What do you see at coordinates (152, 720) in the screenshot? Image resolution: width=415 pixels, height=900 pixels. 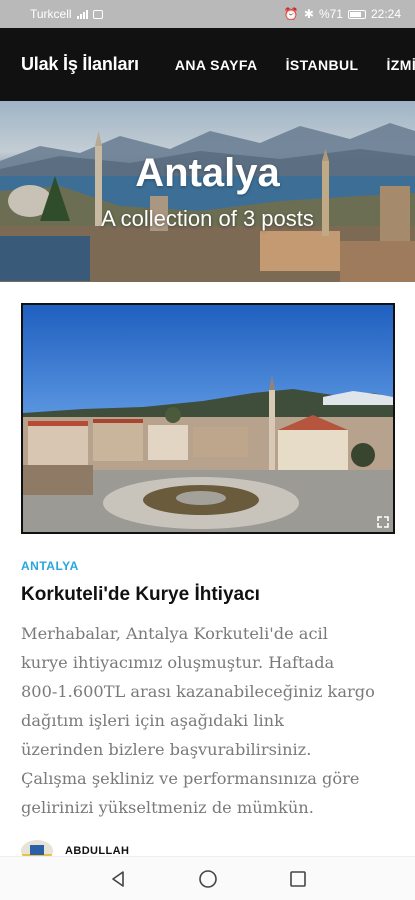 I see `excerpt-line: dağıtım işleri için aşağıdaki link` at bounding box center [152, 720].